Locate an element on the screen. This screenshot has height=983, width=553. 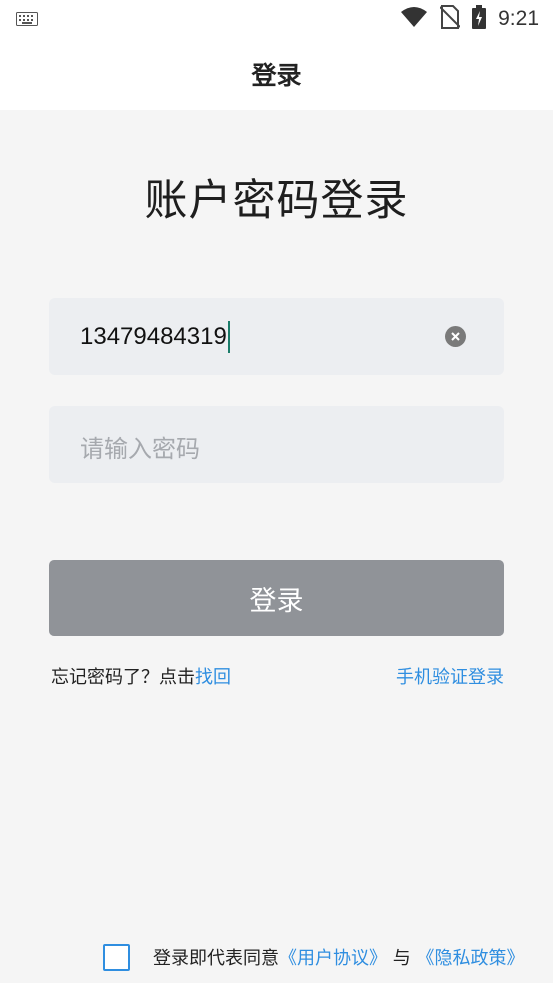
page-title: 登录 is located at coordinates (276, 75).